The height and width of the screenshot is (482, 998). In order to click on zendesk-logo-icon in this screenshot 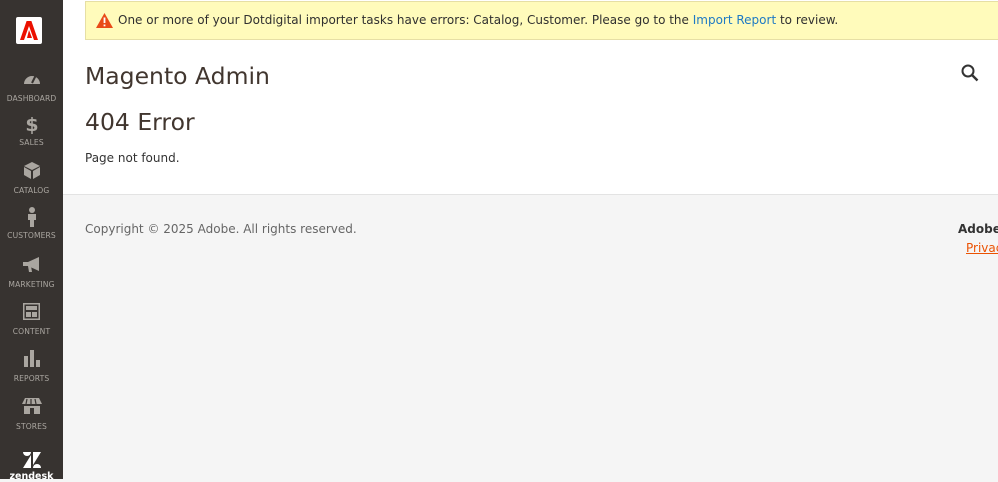, I will do `click(31, 460)`.